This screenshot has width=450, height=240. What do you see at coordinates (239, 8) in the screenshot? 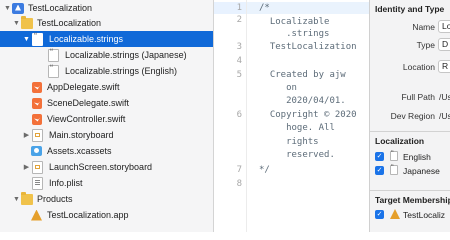
I see `line-number: 1` at bounding box center [239, 8].